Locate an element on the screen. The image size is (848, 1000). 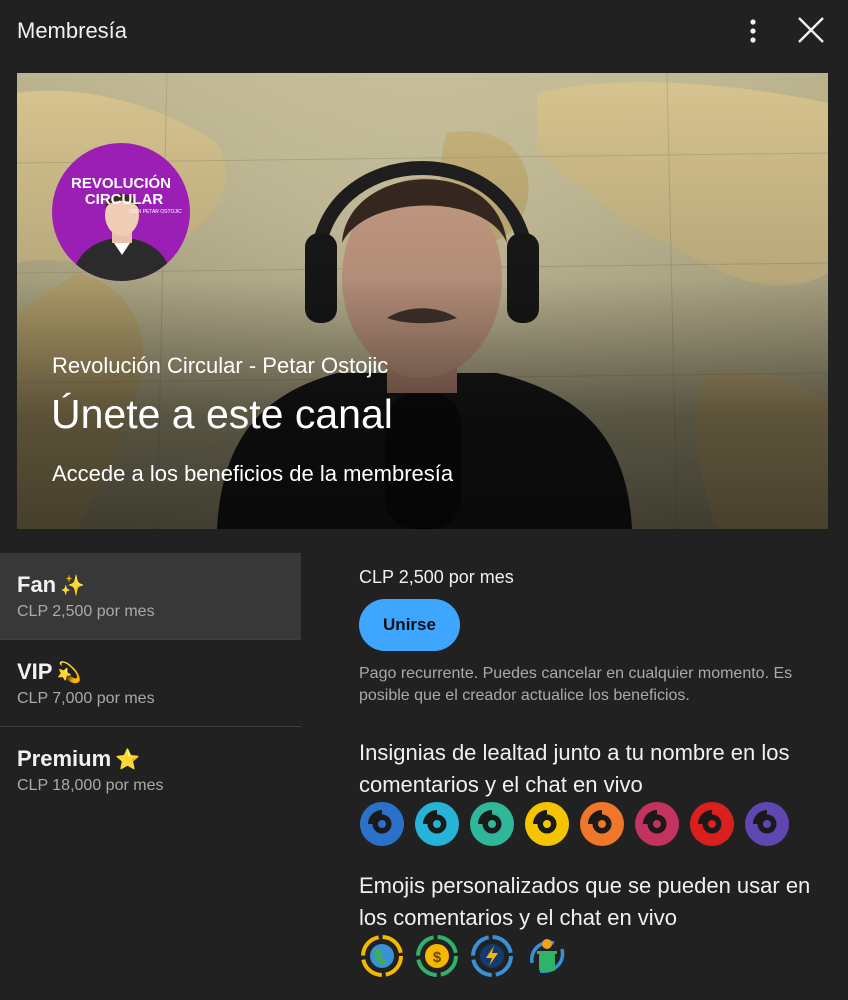
tier-price-fan: CLP 2,500 por mes is located at coordinates (86, 611).